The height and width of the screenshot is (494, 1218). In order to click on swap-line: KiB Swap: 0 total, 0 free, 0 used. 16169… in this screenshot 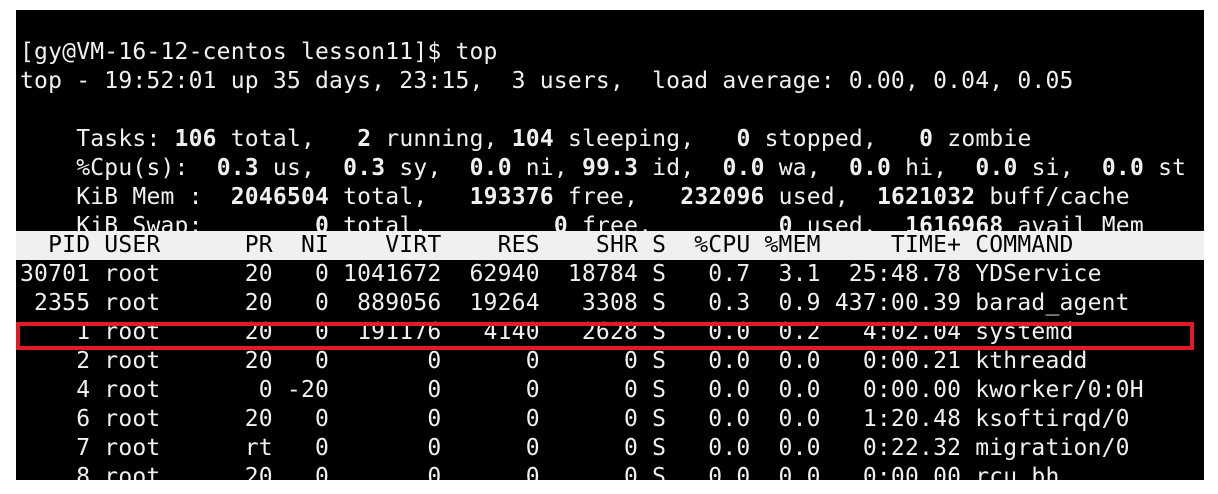, I will do `click(610, 226)`.